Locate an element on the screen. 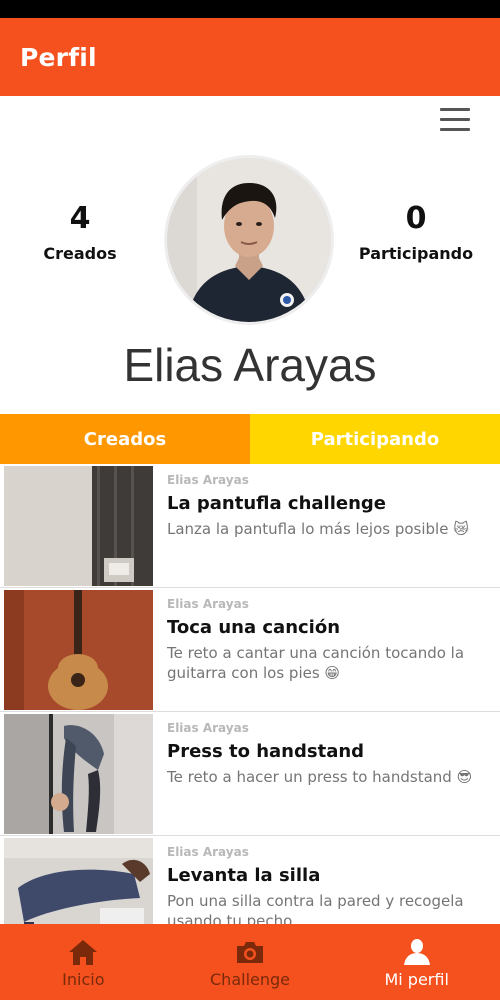  avatar-image is located at coordinates (249, 240).